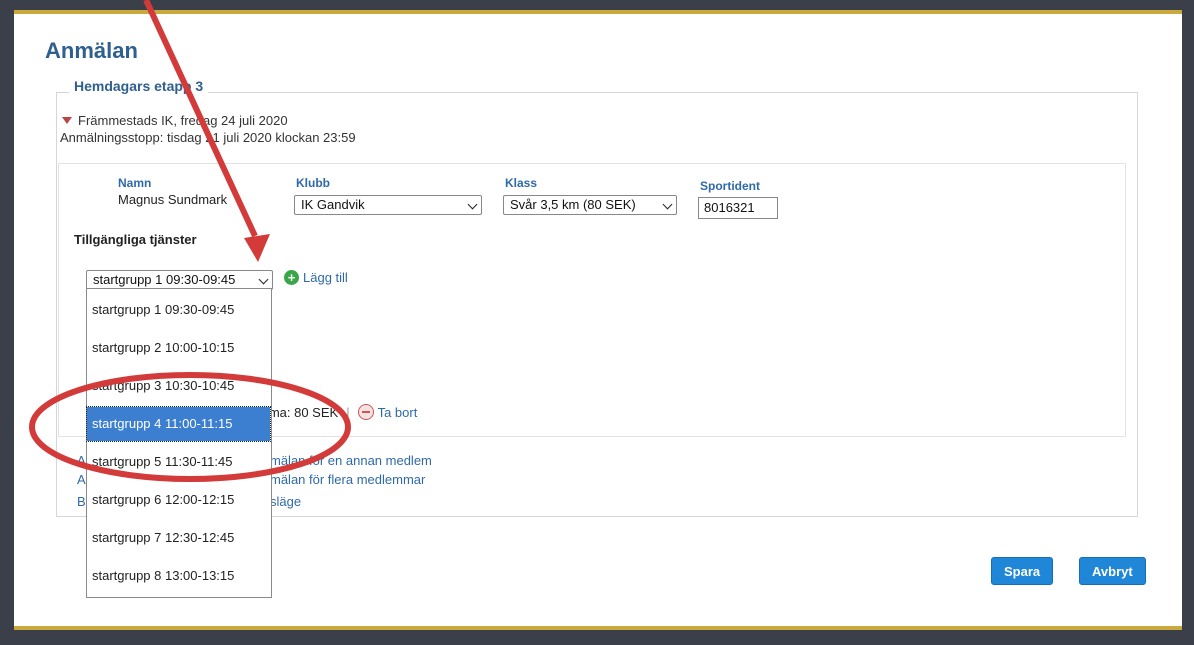 Image resolution: width=1194 pixels, height=645 pixels. I want to click on annotation-arrow-line, so click(200, 119).